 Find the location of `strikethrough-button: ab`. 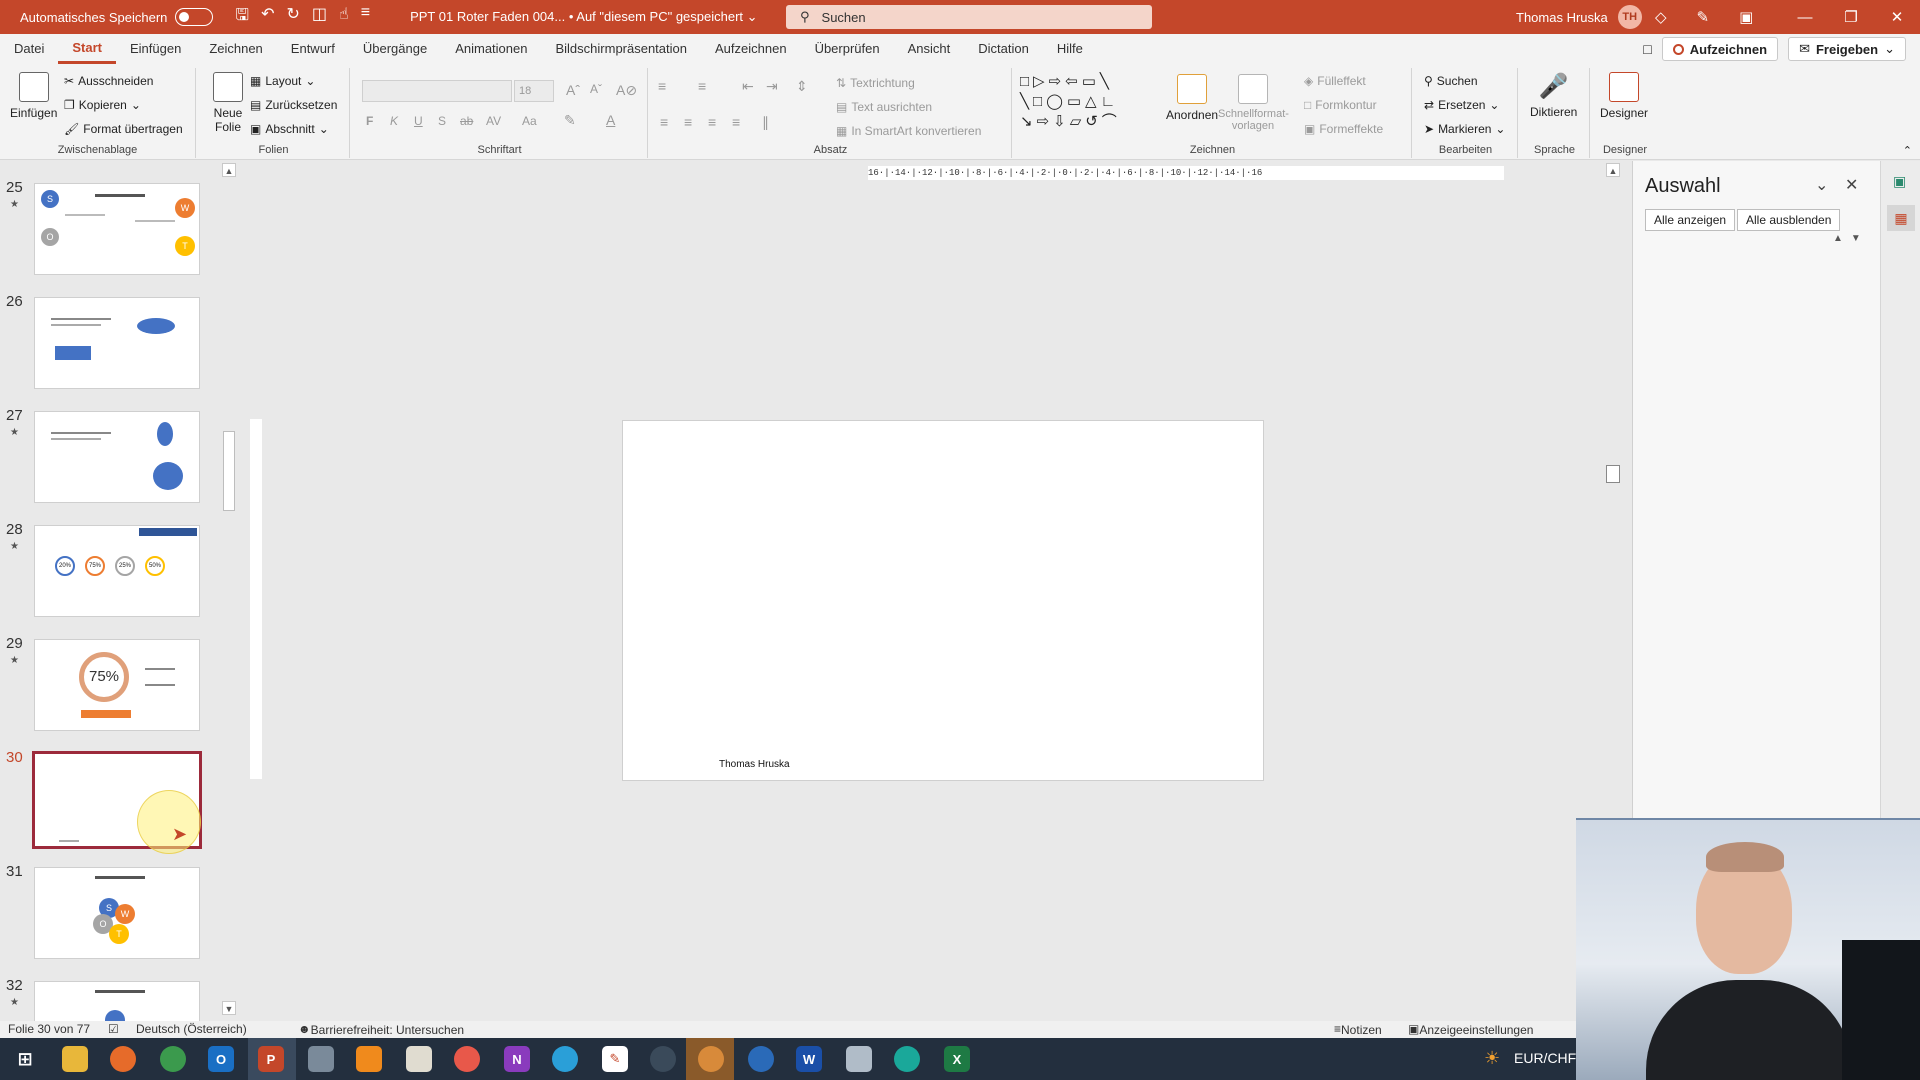

strikethrough-button: ab is located at coordinates (466, 121).